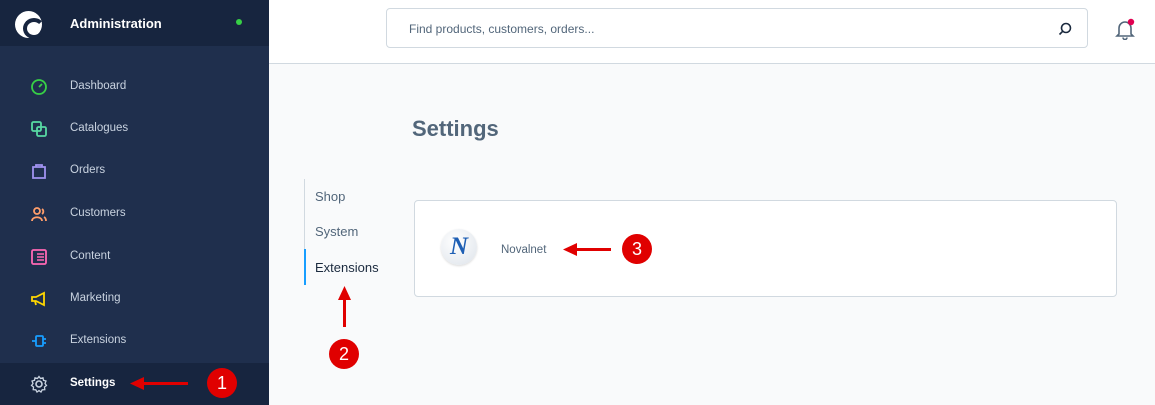  Describe the element at coordinates (134, 214) in the screenshot. I see `sidebar-item-customers: Customers` at that location.